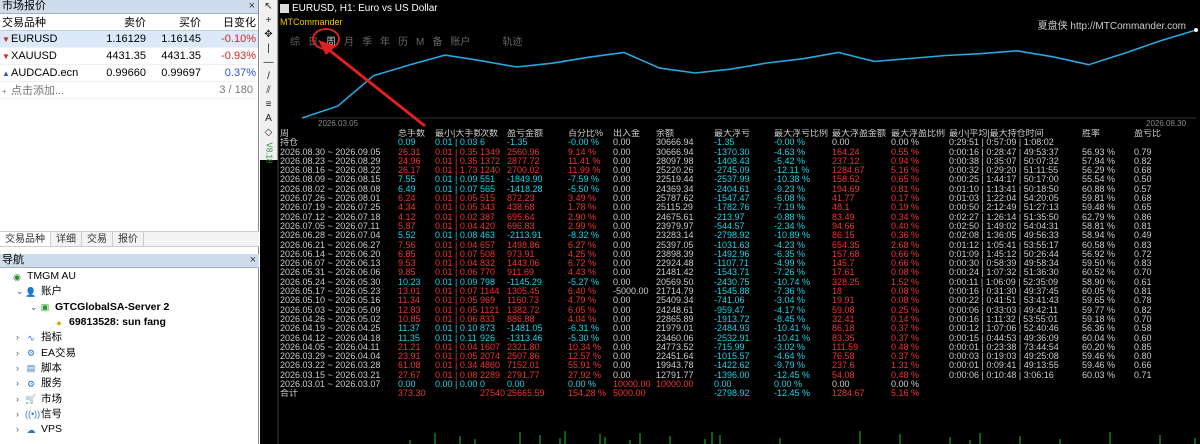 The image size is (1200, 444). What do you see at coordinates (129, 291) in the screenshot?
I see `navigator-item: ⌄ 👤 账户` at bounding box center [129, 291].